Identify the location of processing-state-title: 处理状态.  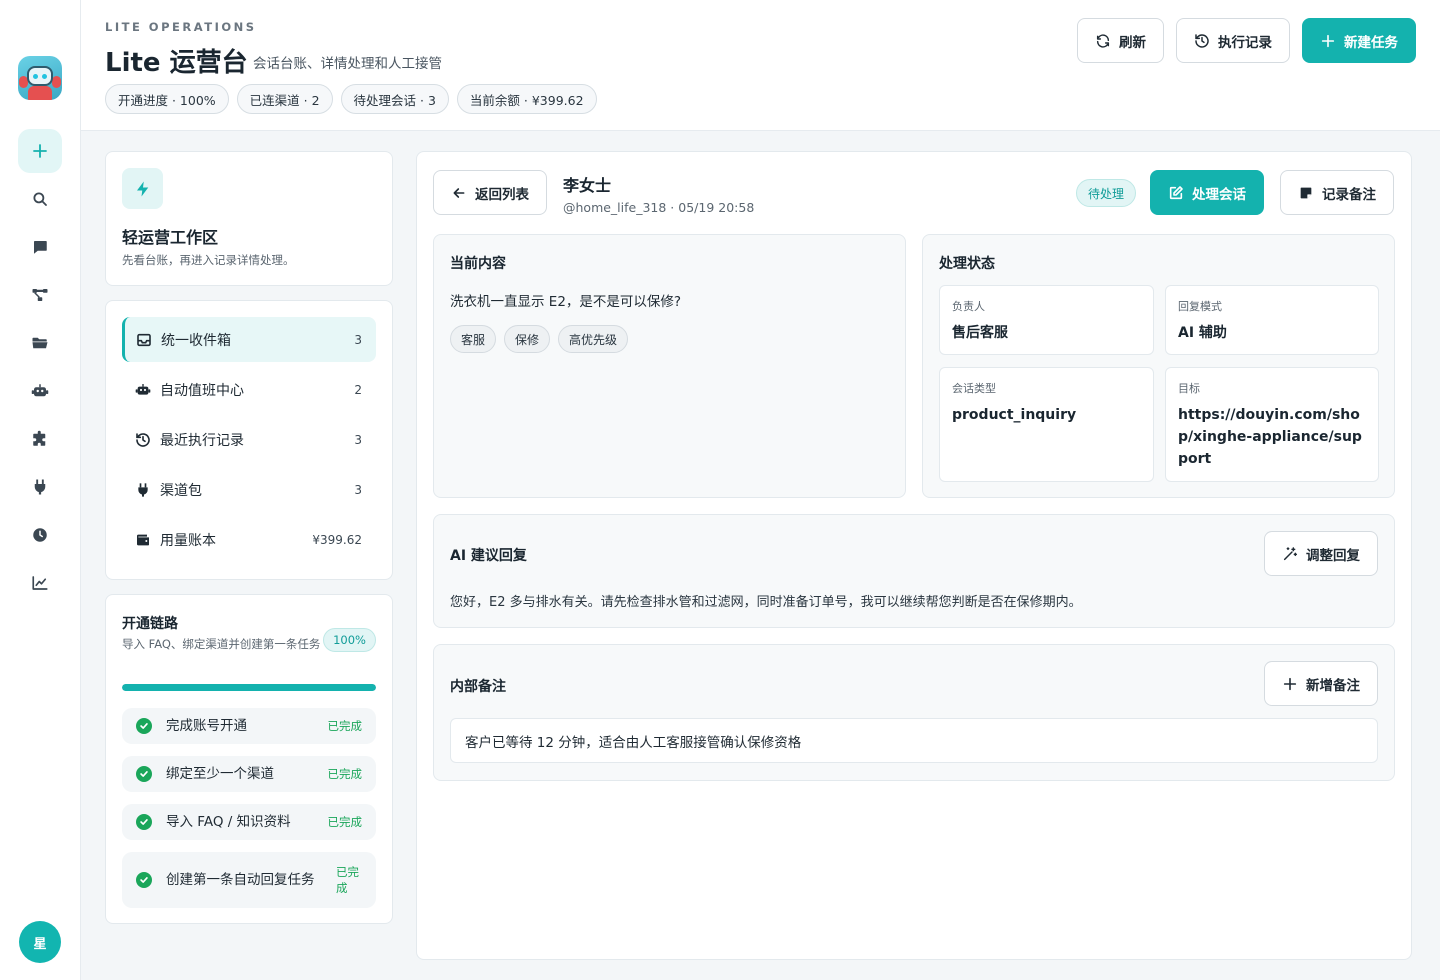
(967, 264).